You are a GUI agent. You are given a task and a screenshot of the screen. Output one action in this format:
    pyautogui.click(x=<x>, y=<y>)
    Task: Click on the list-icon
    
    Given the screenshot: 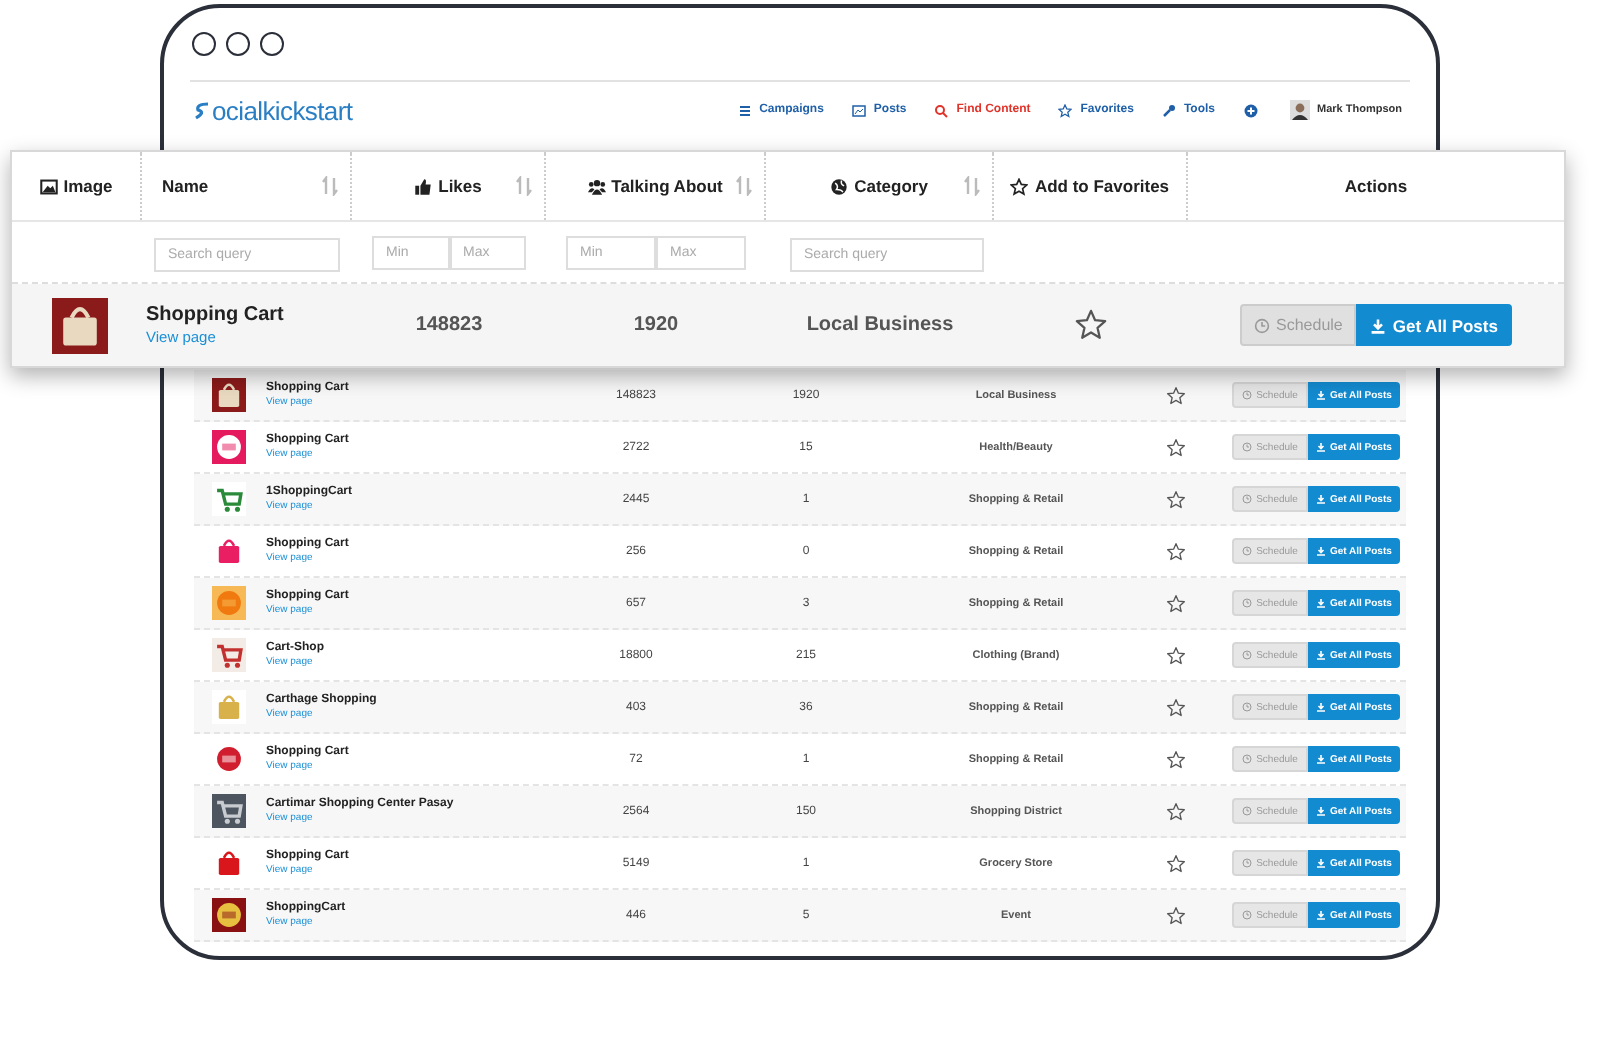 What is the action you would take?
    pyautogui.click(x=744, y=110)
    